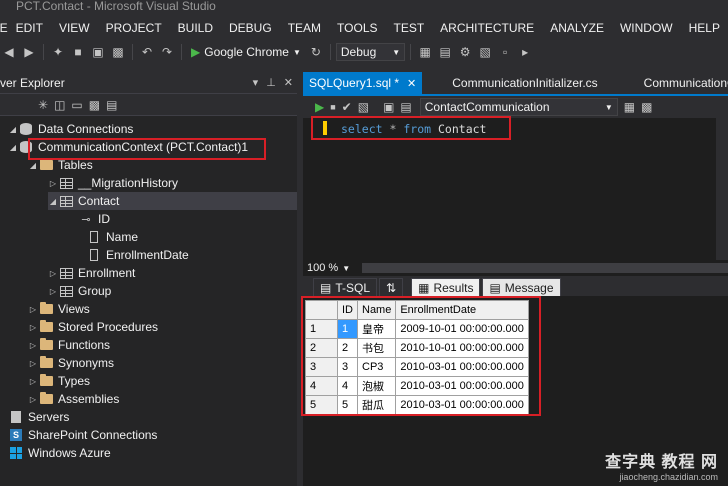  What do you see at coordinates (316, 52) in the screenshot?
I see `refresh-icon: ↻` at bounding box center [316, 52].